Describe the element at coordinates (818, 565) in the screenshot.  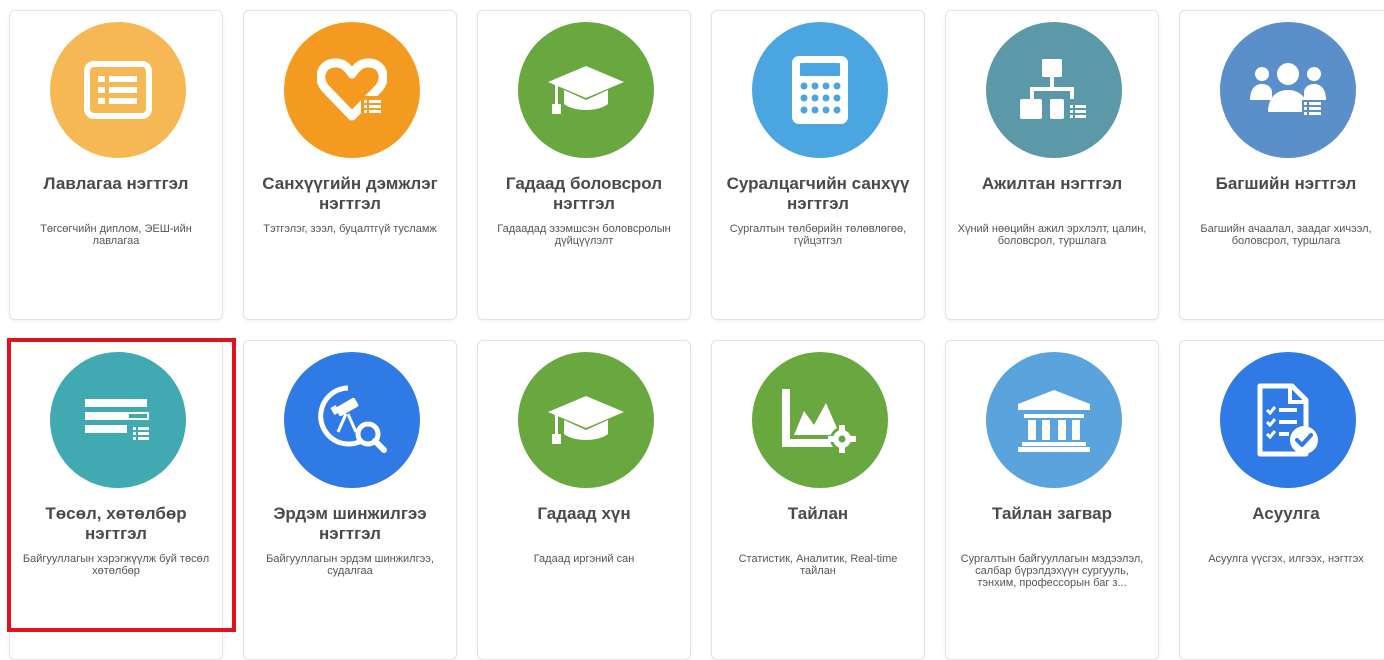
I see `module-description: Статистик, Аналитик, Real-time тайлан` at that location.